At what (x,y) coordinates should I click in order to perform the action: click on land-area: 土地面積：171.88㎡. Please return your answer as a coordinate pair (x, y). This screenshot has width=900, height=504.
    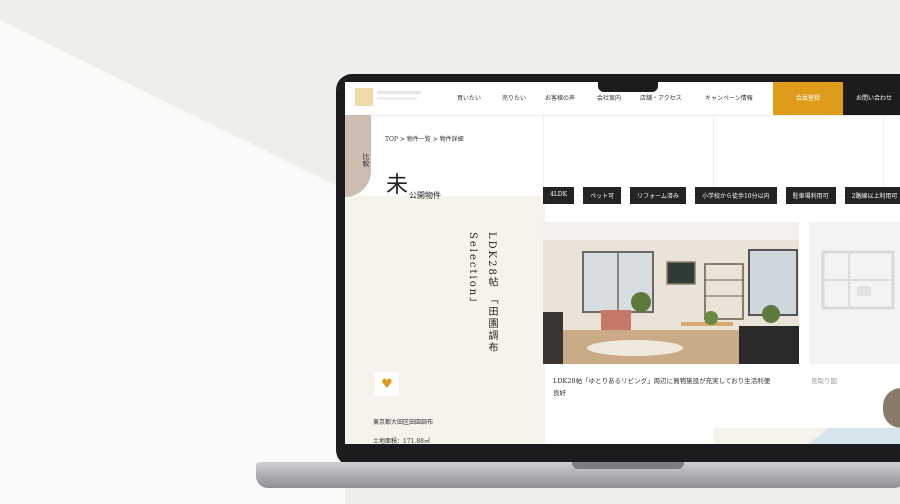
    Looking at the image, I should click on (401, 441).